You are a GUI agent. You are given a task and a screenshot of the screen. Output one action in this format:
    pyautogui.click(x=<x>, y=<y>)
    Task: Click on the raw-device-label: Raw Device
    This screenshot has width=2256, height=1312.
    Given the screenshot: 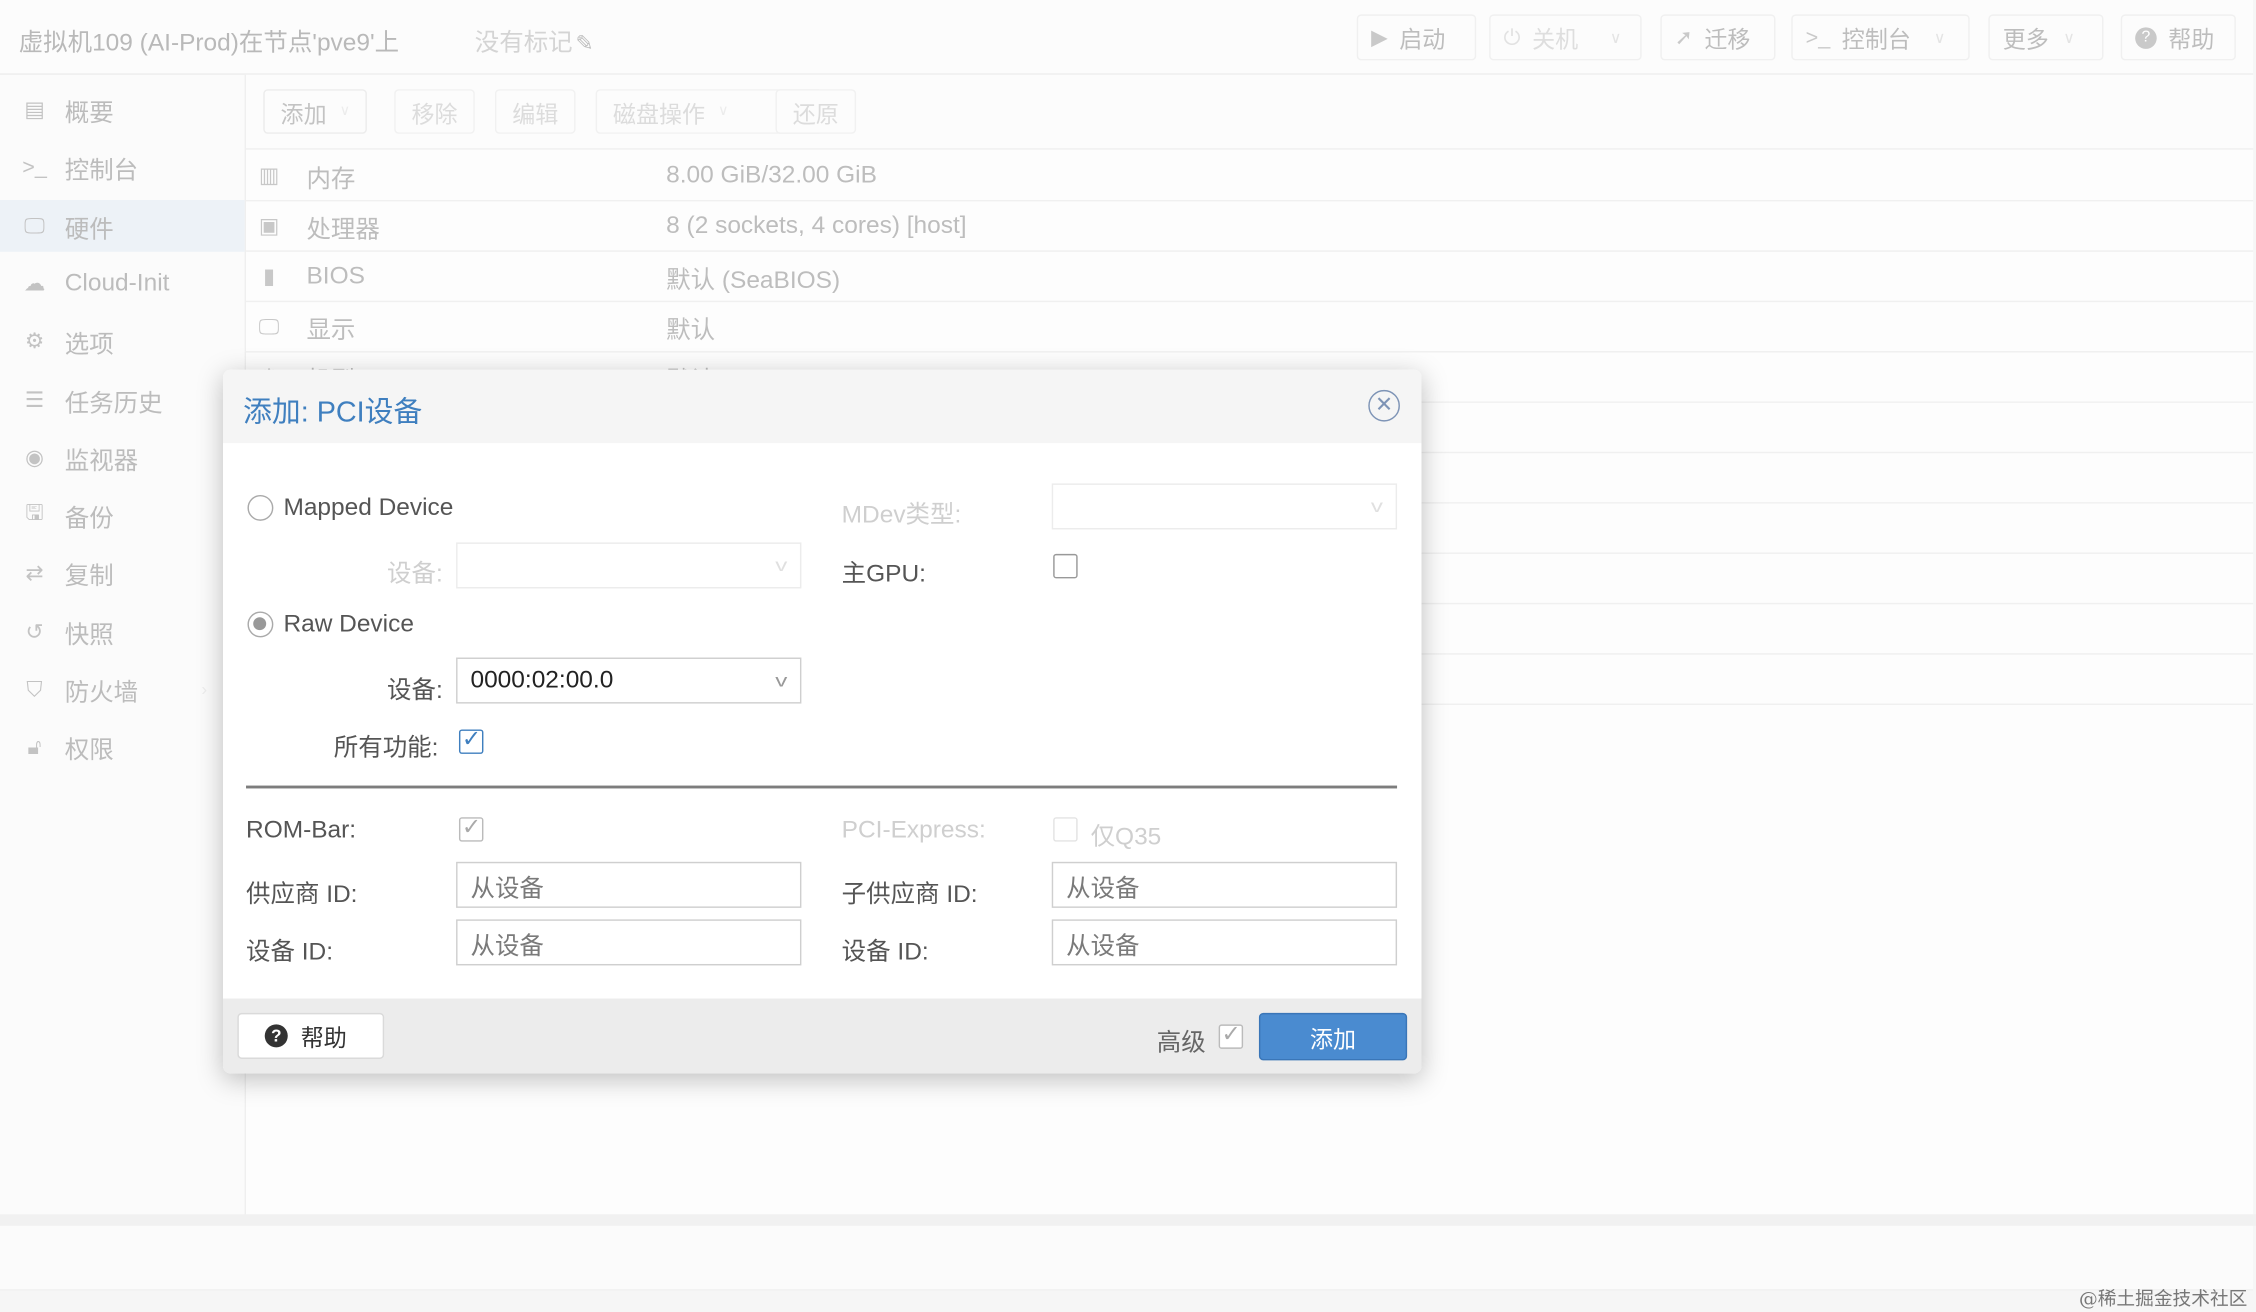 What is the action you would take?
    pyautogui.click(x=348, y=624)
    